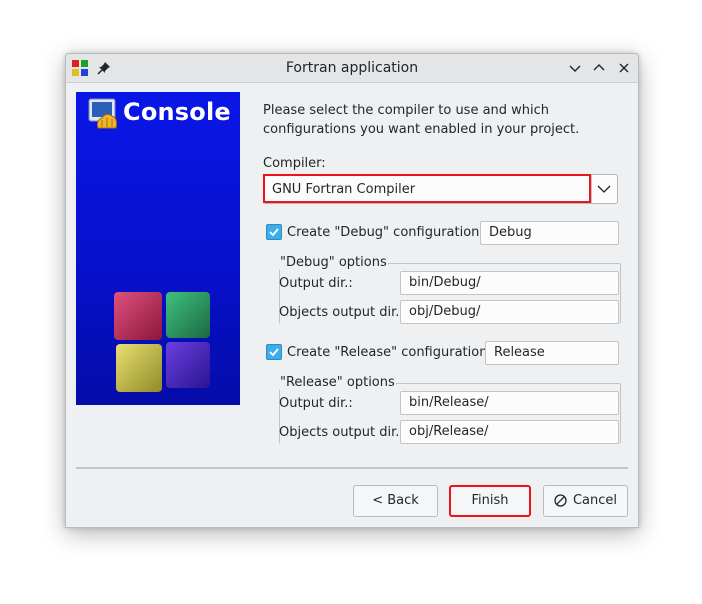 Image resolution: width=702 pixels, height=604 pixels. Describe the element at coordinates (560, 500) in the screenshot. I see `cancel-icon` at that location.